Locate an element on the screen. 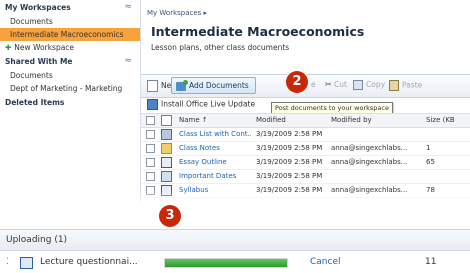 This screenshot has height=273, width=470. add-documents-icon is located at coordinates (182, 85).